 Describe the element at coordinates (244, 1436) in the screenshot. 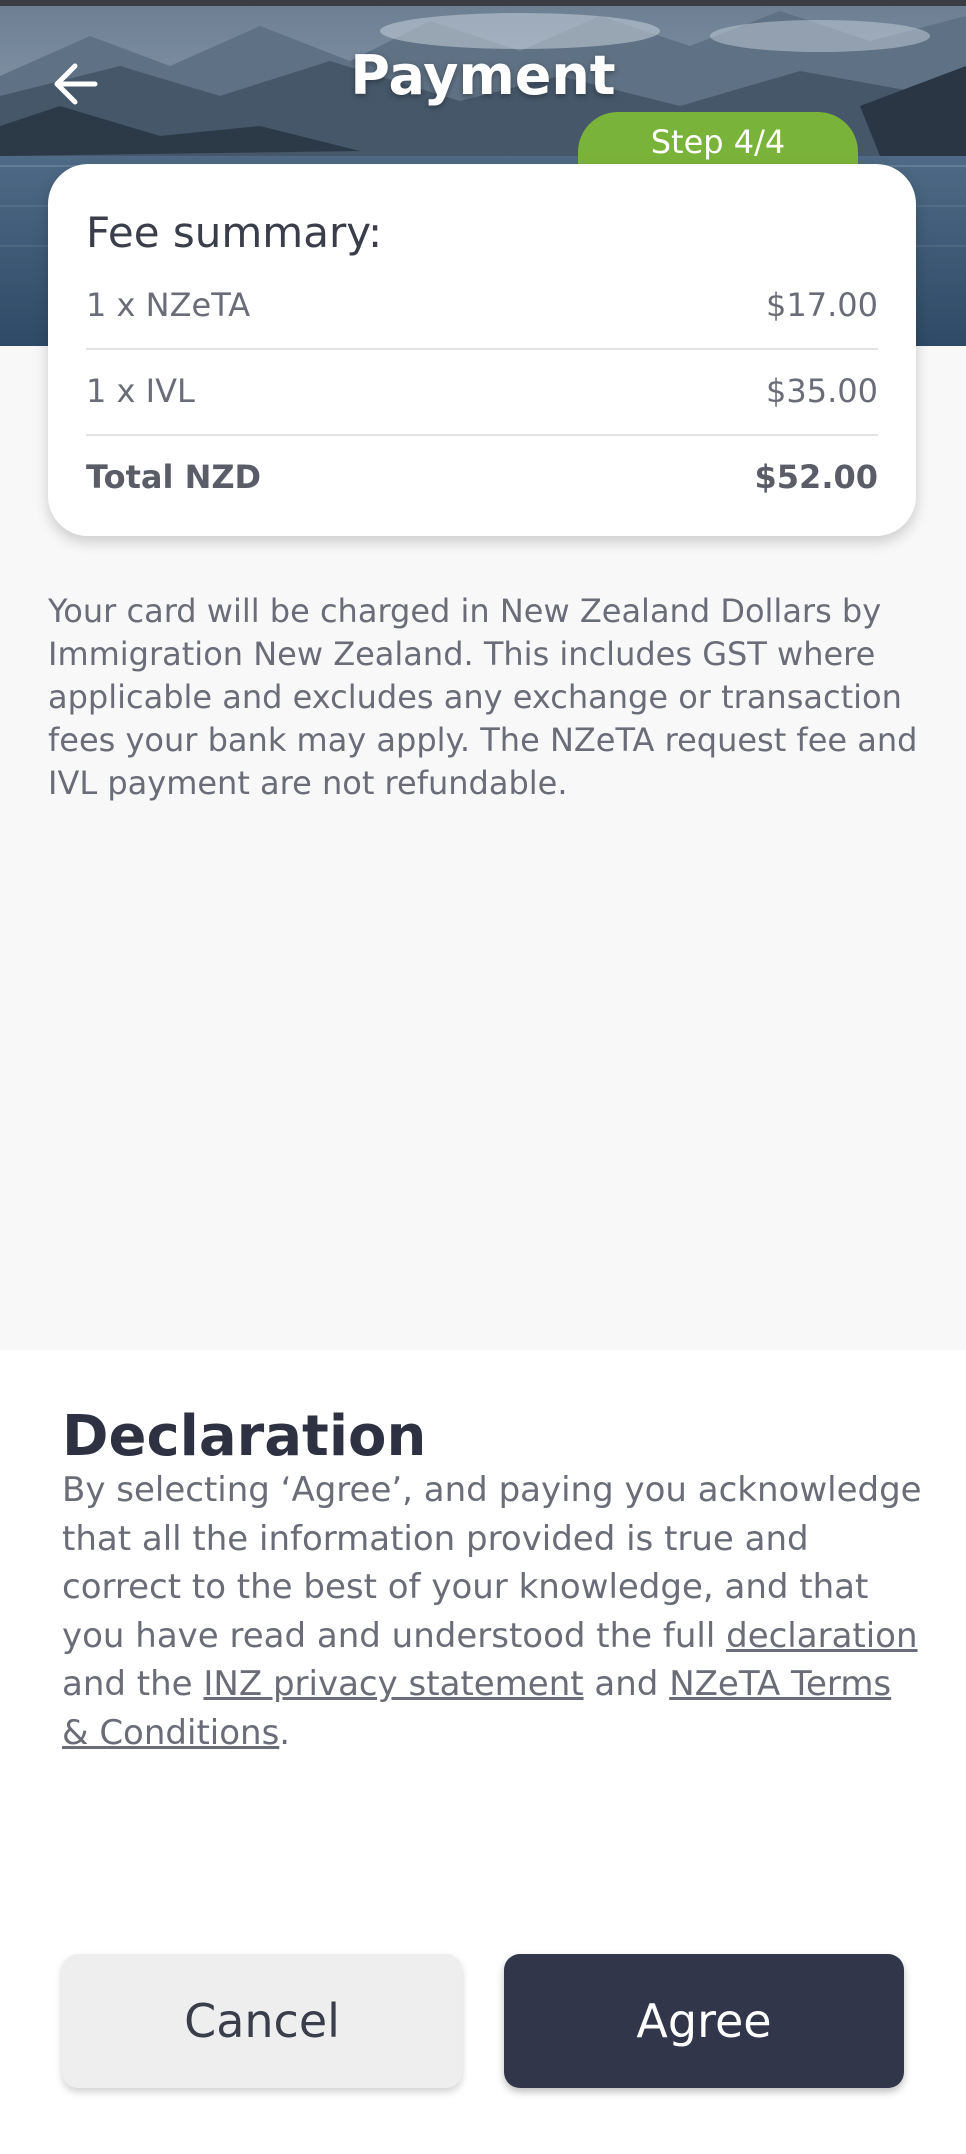

I see `declaration-title: Declaration` at that location.